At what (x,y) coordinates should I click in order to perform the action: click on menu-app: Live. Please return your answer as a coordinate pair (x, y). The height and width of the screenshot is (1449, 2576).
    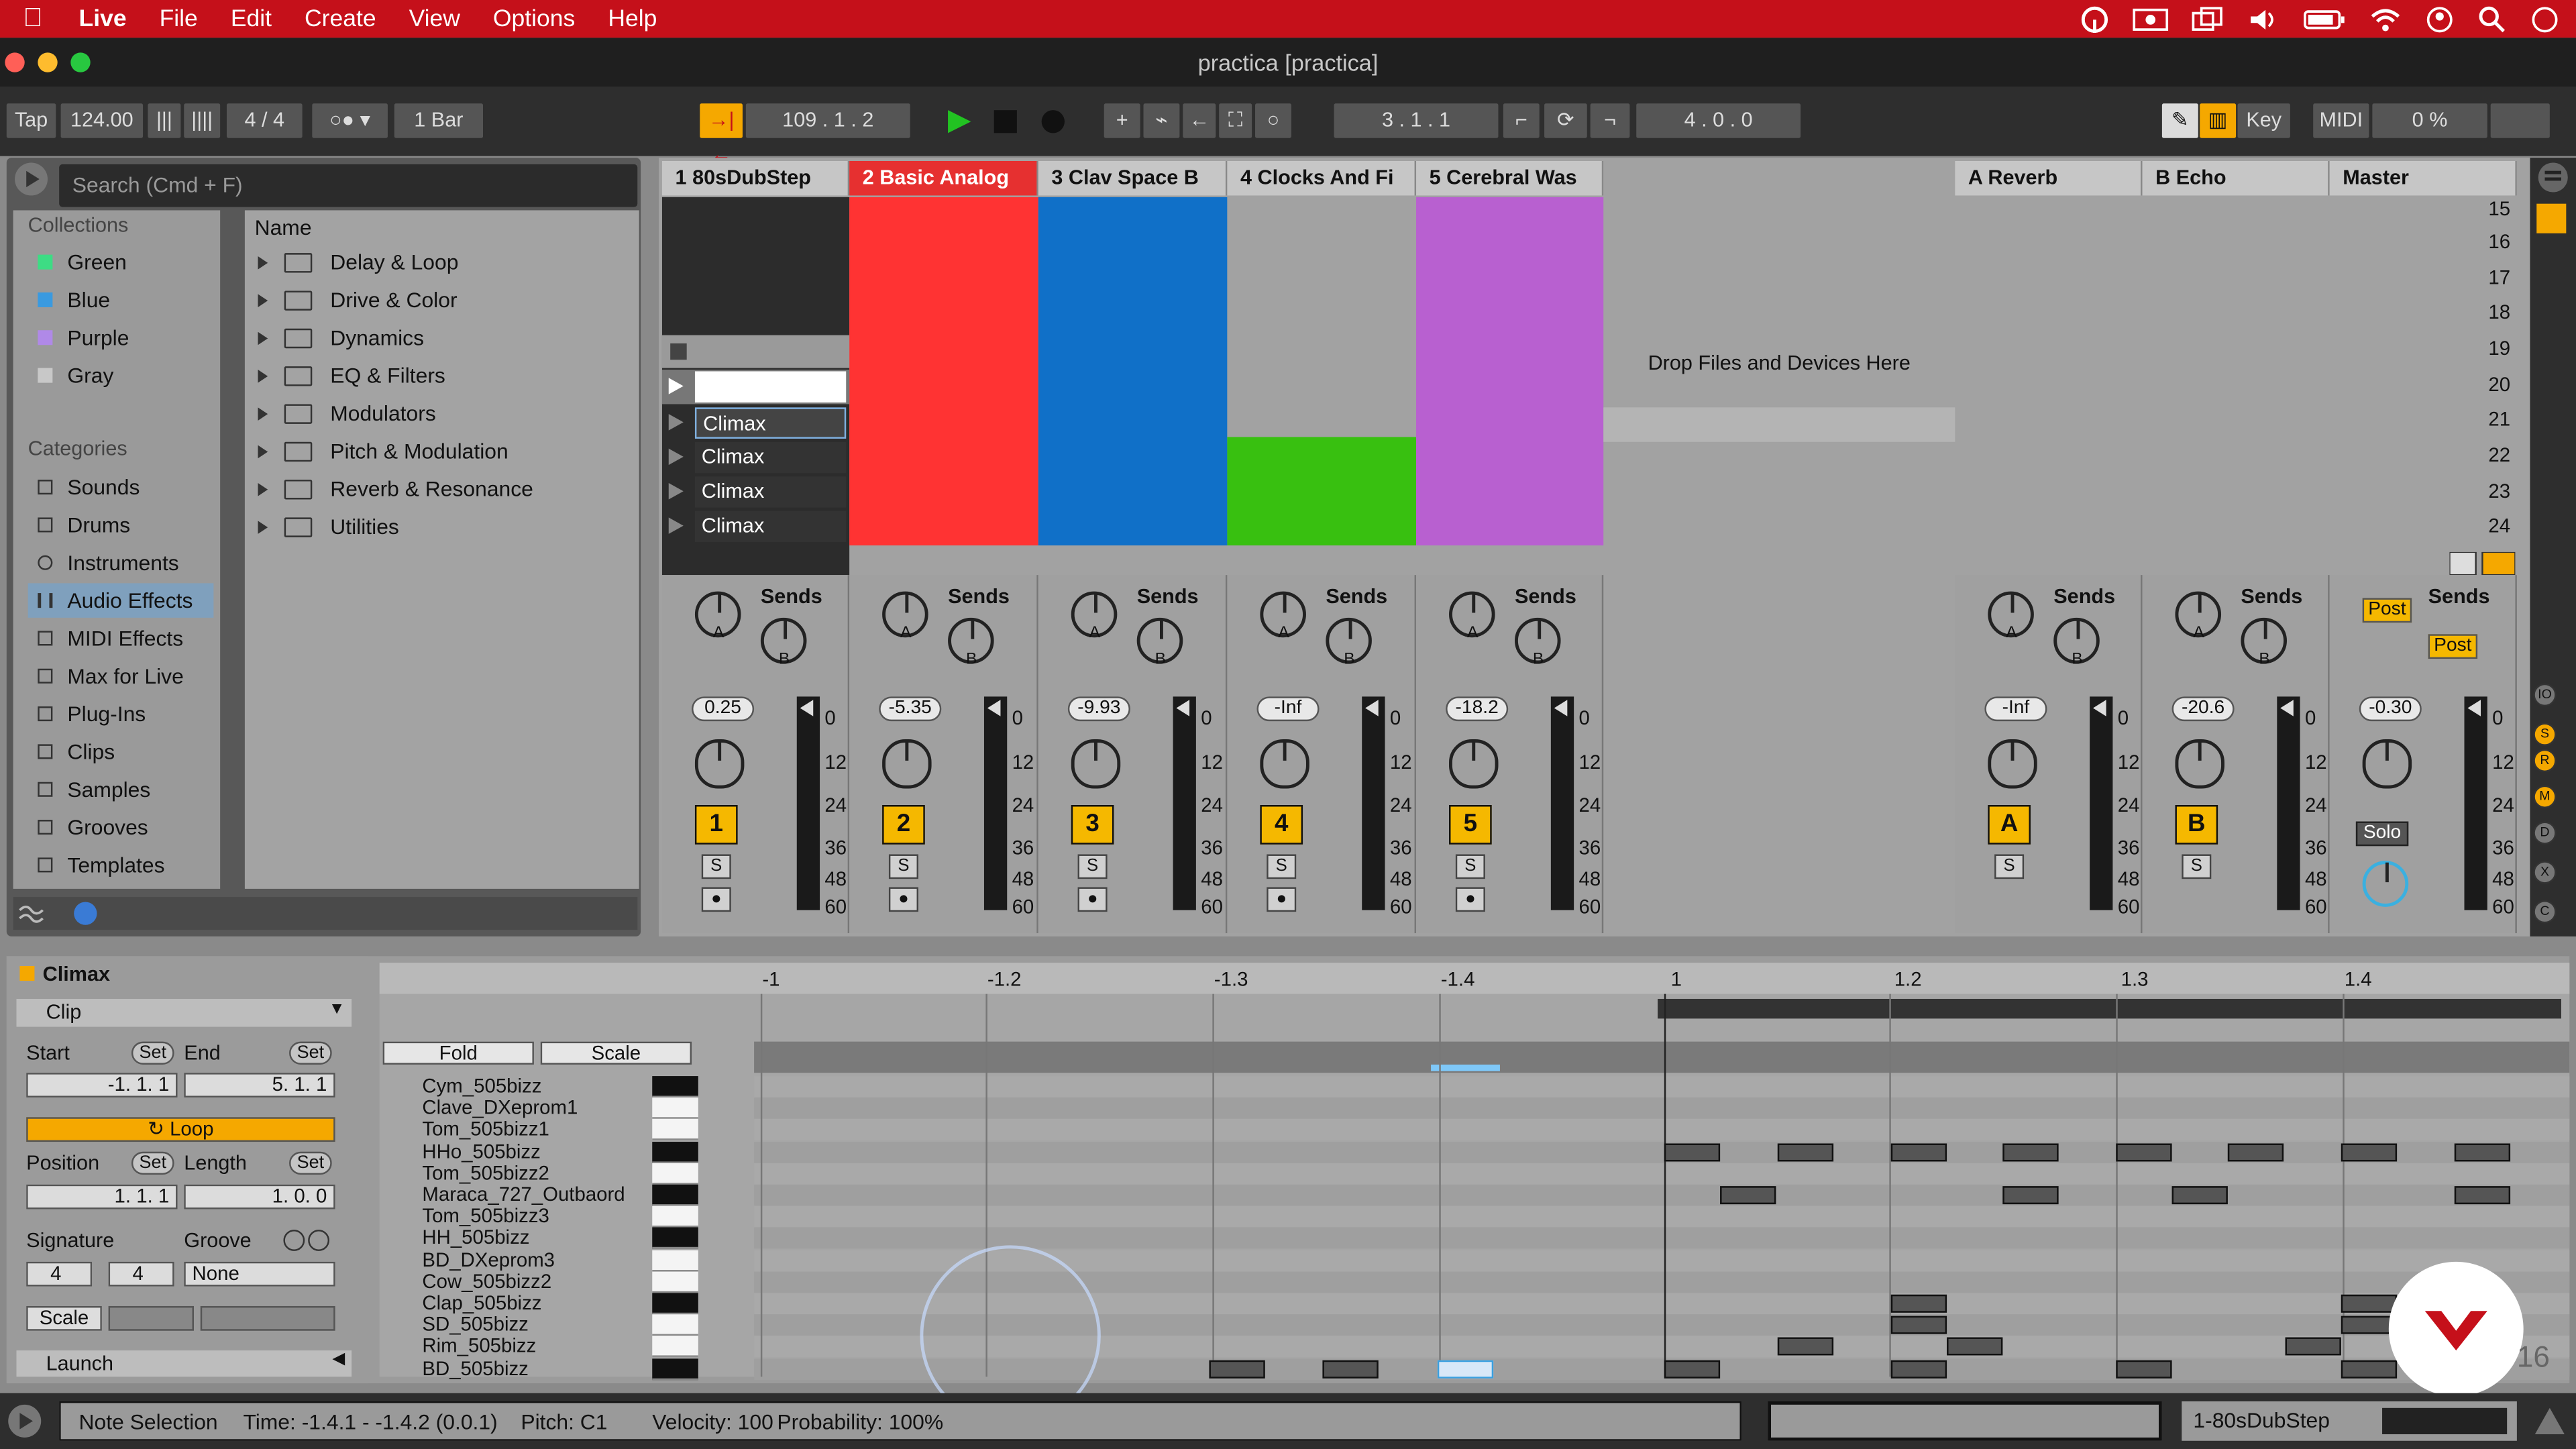
    Looking at the image, I should click on (103, 19).